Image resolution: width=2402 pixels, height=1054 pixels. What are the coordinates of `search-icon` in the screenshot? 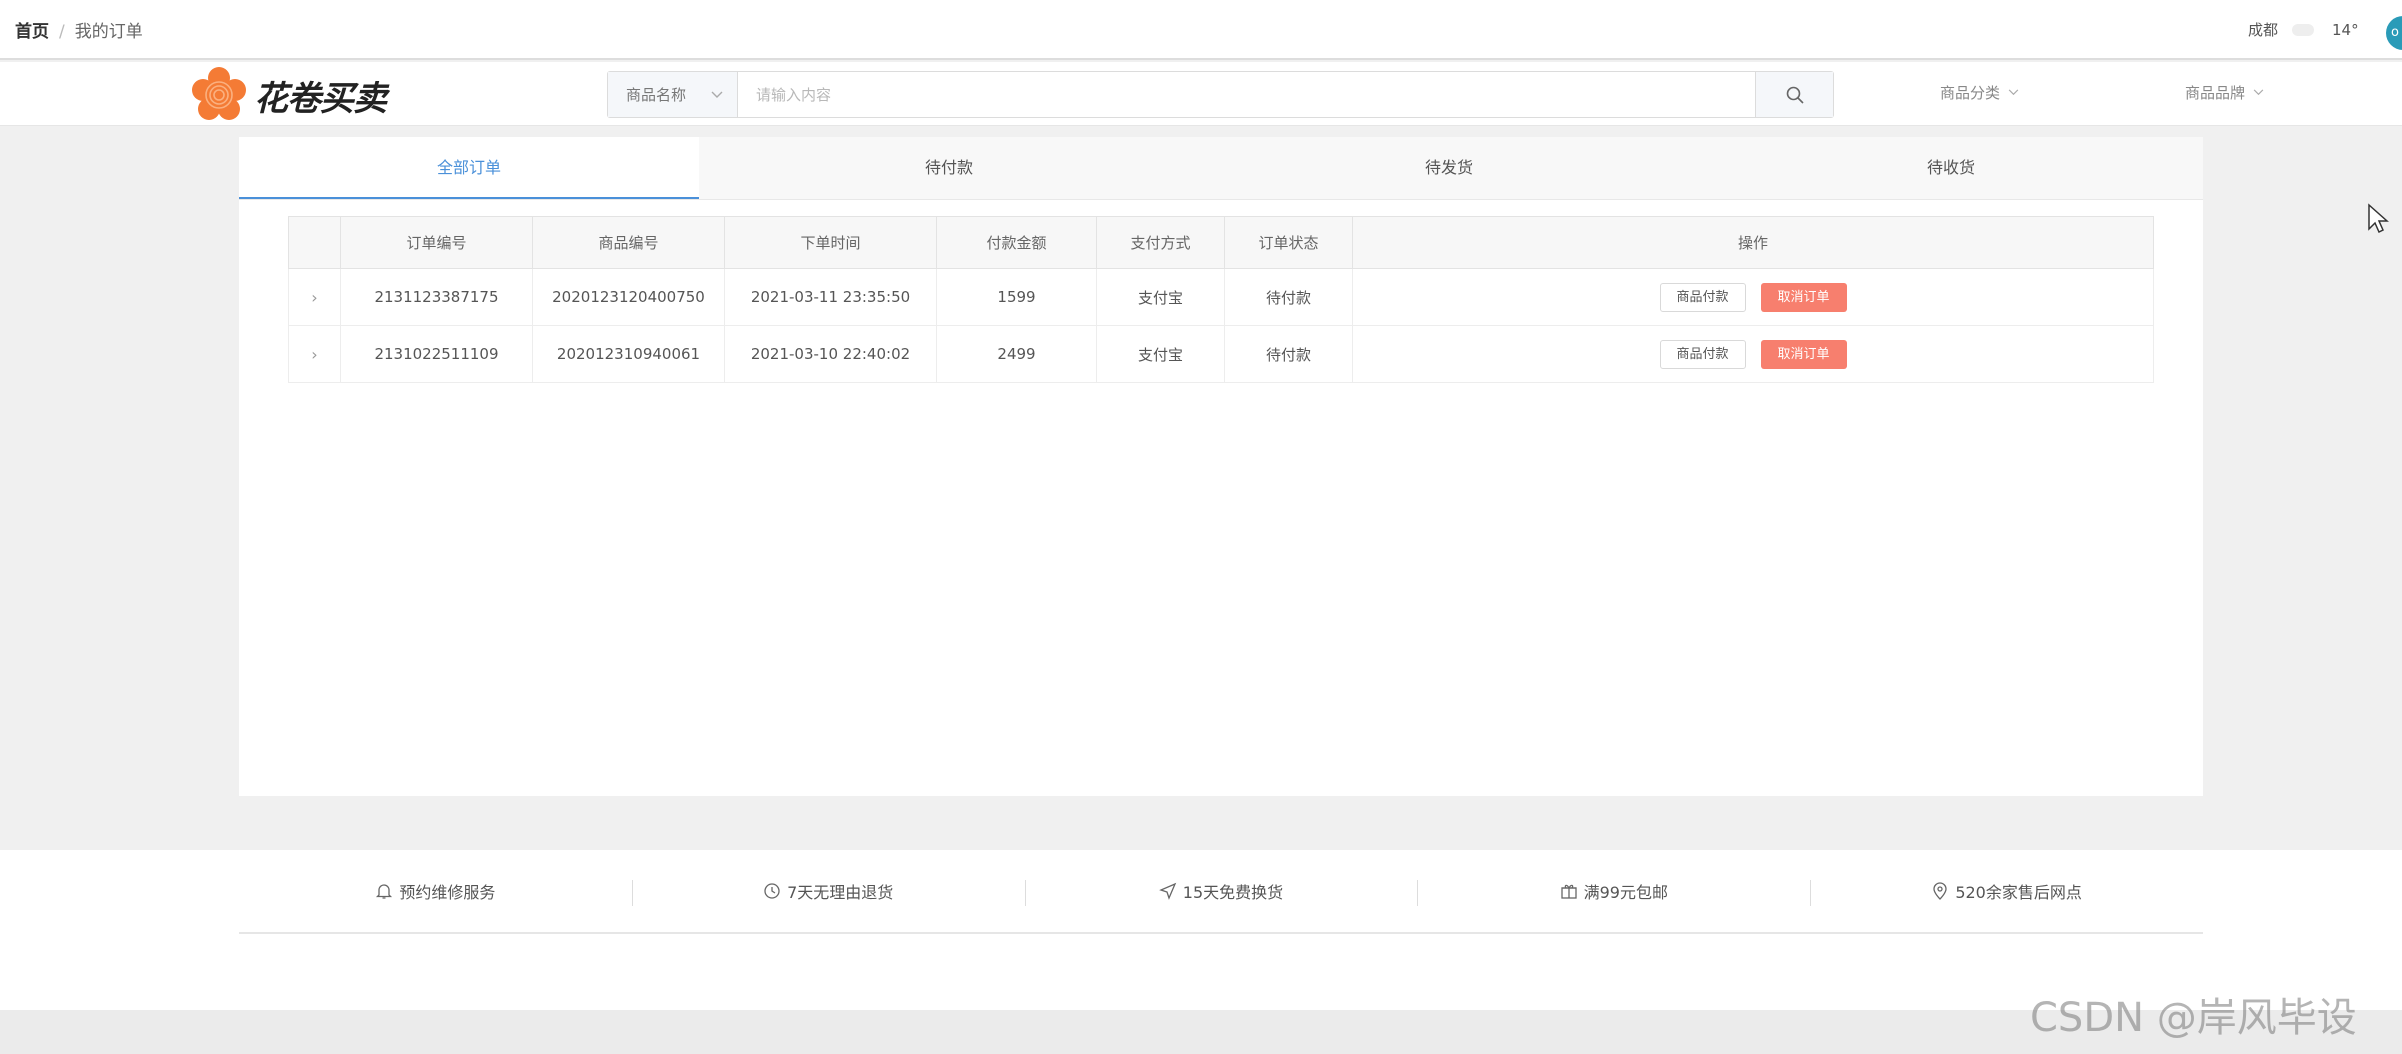 It's located at (1795, 95).